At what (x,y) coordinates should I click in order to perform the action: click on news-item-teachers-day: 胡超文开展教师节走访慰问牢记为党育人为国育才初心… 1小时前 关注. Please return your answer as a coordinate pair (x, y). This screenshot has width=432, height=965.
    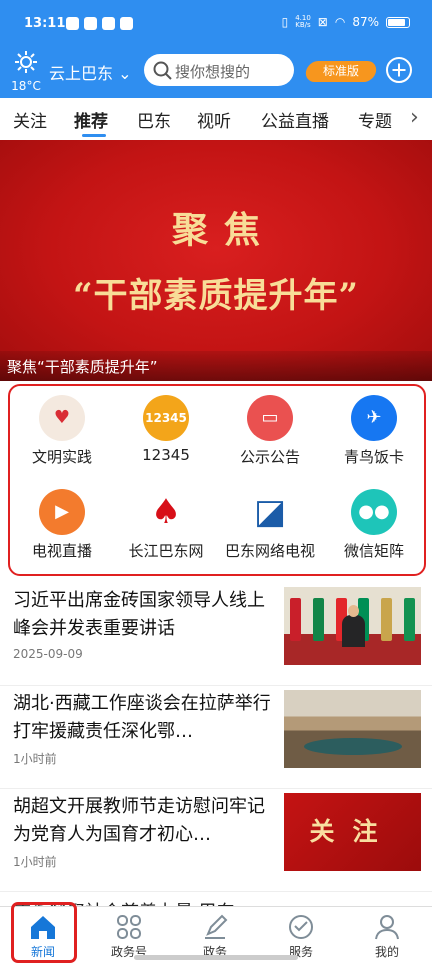
    Looking at the image, I should click on (216, 840).